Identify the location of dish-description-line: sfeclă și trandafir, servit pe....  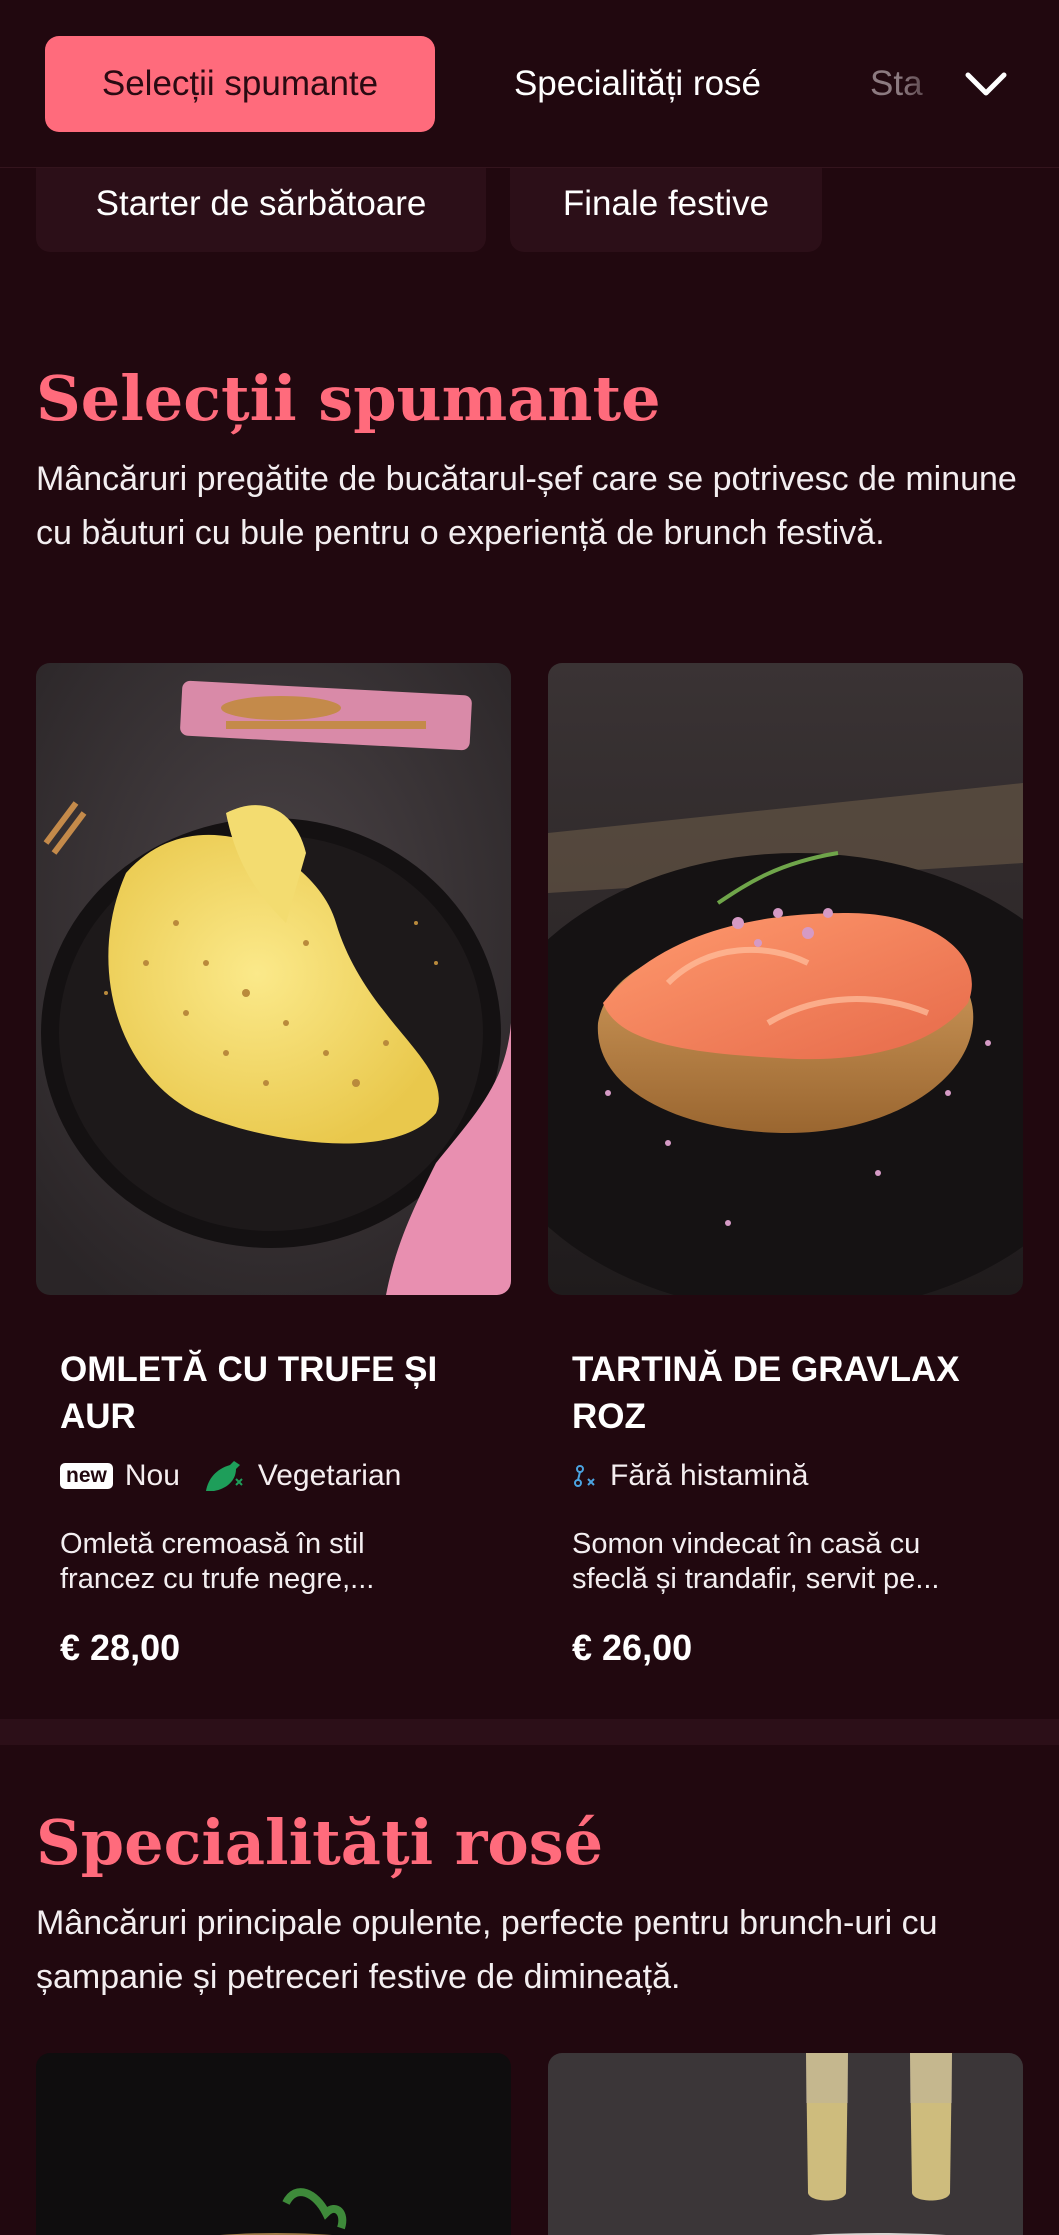
(756, 1579).